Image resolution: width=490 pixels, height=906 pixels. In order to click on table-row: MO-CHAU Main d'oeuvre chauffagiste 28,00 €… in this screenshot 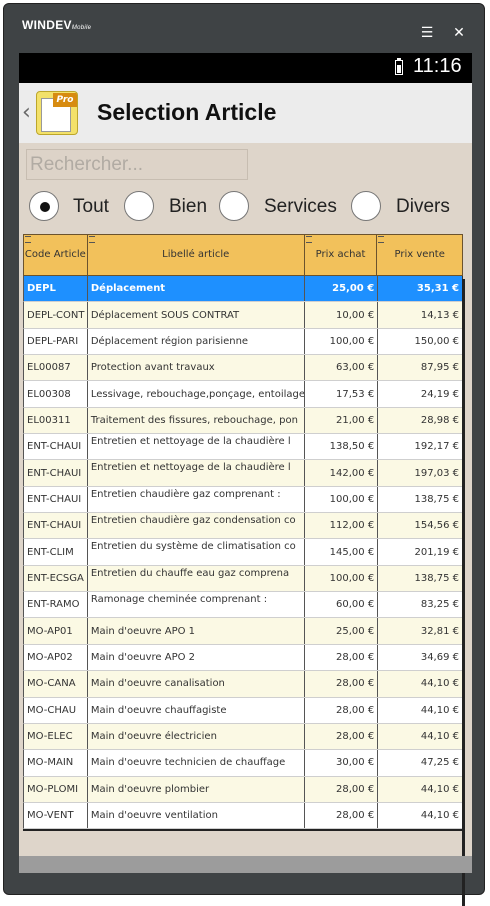, I will do `click(243, 710)`.